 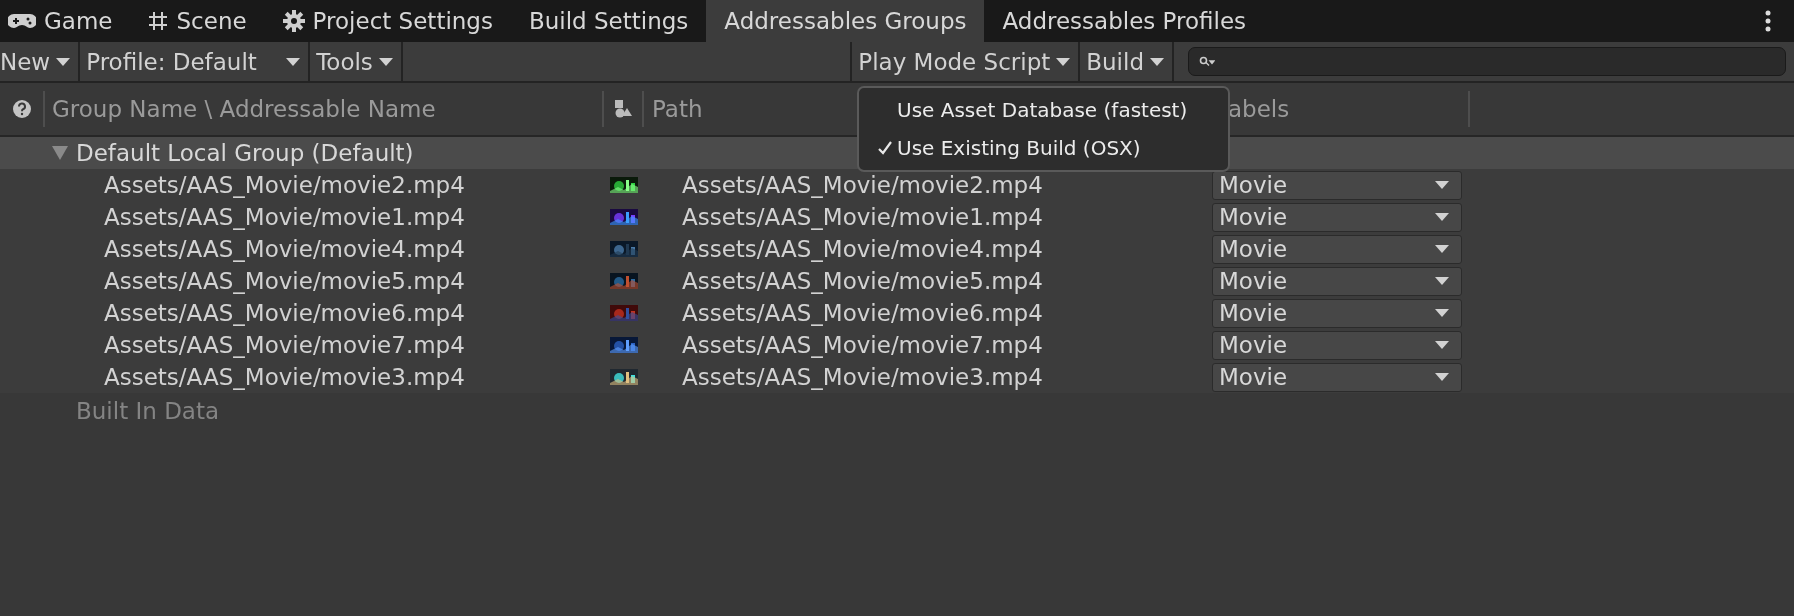 What do you see at coordinates (862, 281) in the screenshot?
I see `asset-path: Assets/AAS_Movie/movie5.mp4` at bounding box center [862, 281].